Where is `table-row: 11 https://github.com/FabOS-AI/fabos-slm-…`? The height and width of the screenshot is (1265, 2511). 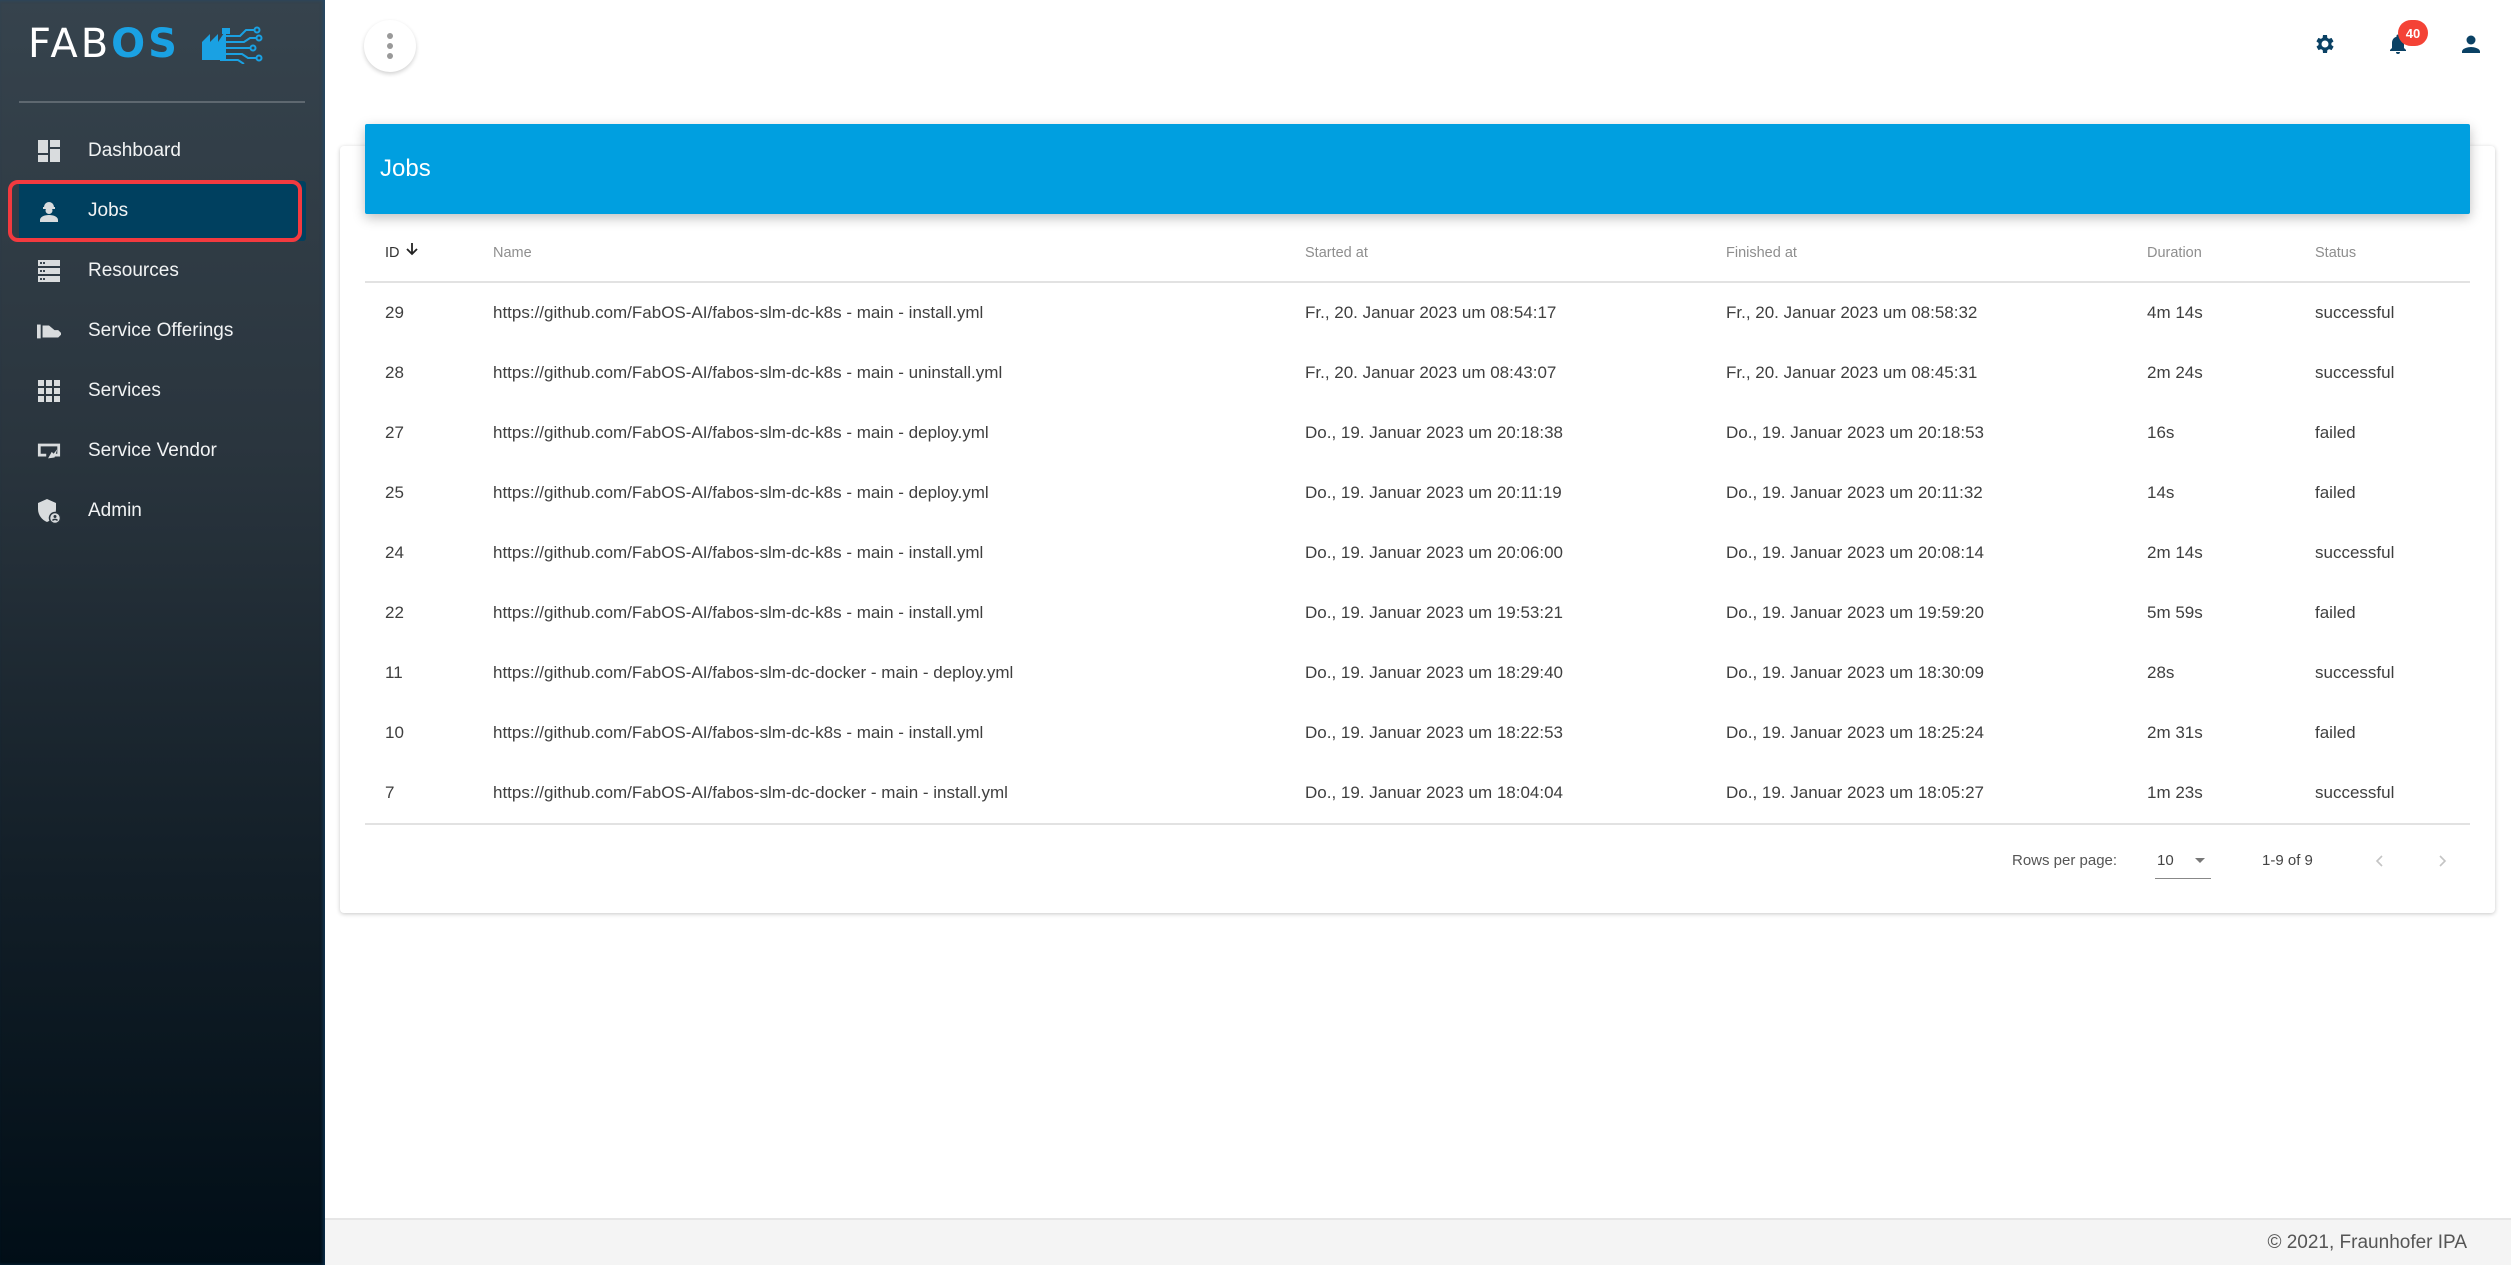 table-row: 11 https://github.com/FabOS-AI/fabos-slm-… is located at coordinates (1417, 673).